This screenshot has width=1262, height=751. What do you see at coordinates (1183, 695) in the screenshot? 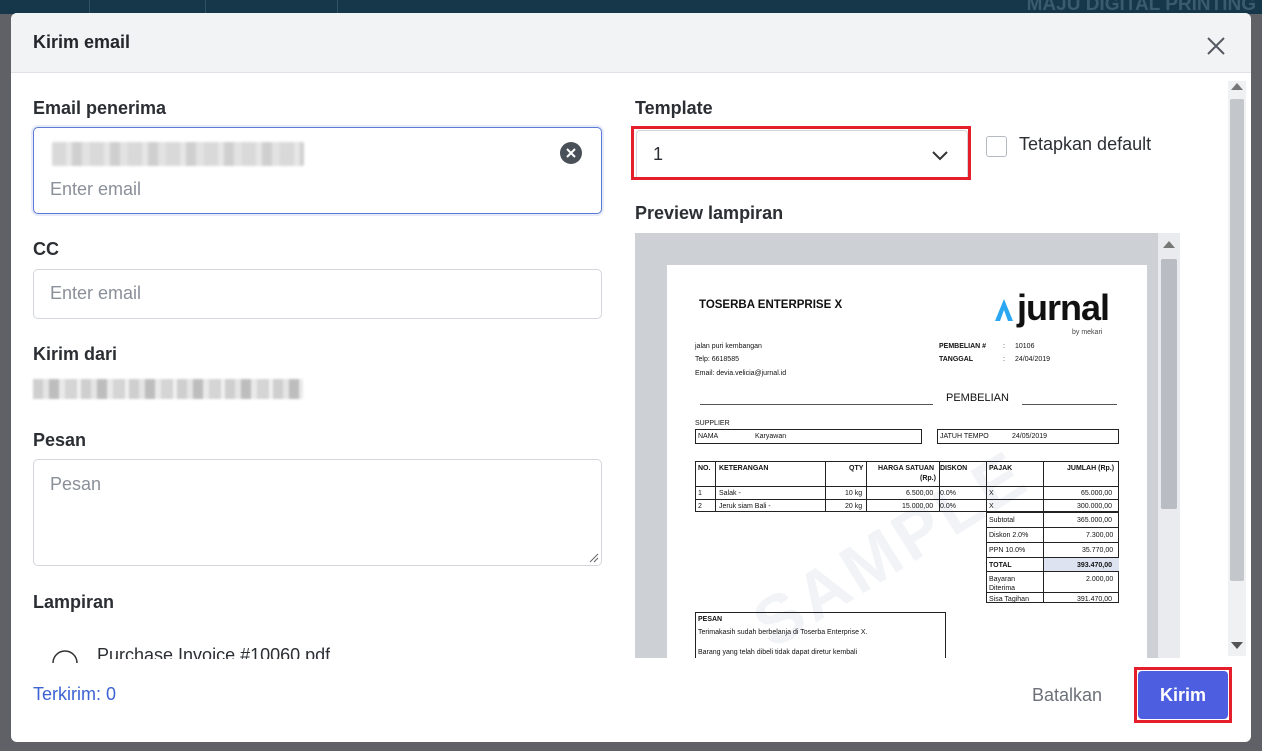
I see `send-button: Kirim` at bounding box center [1183, 695].